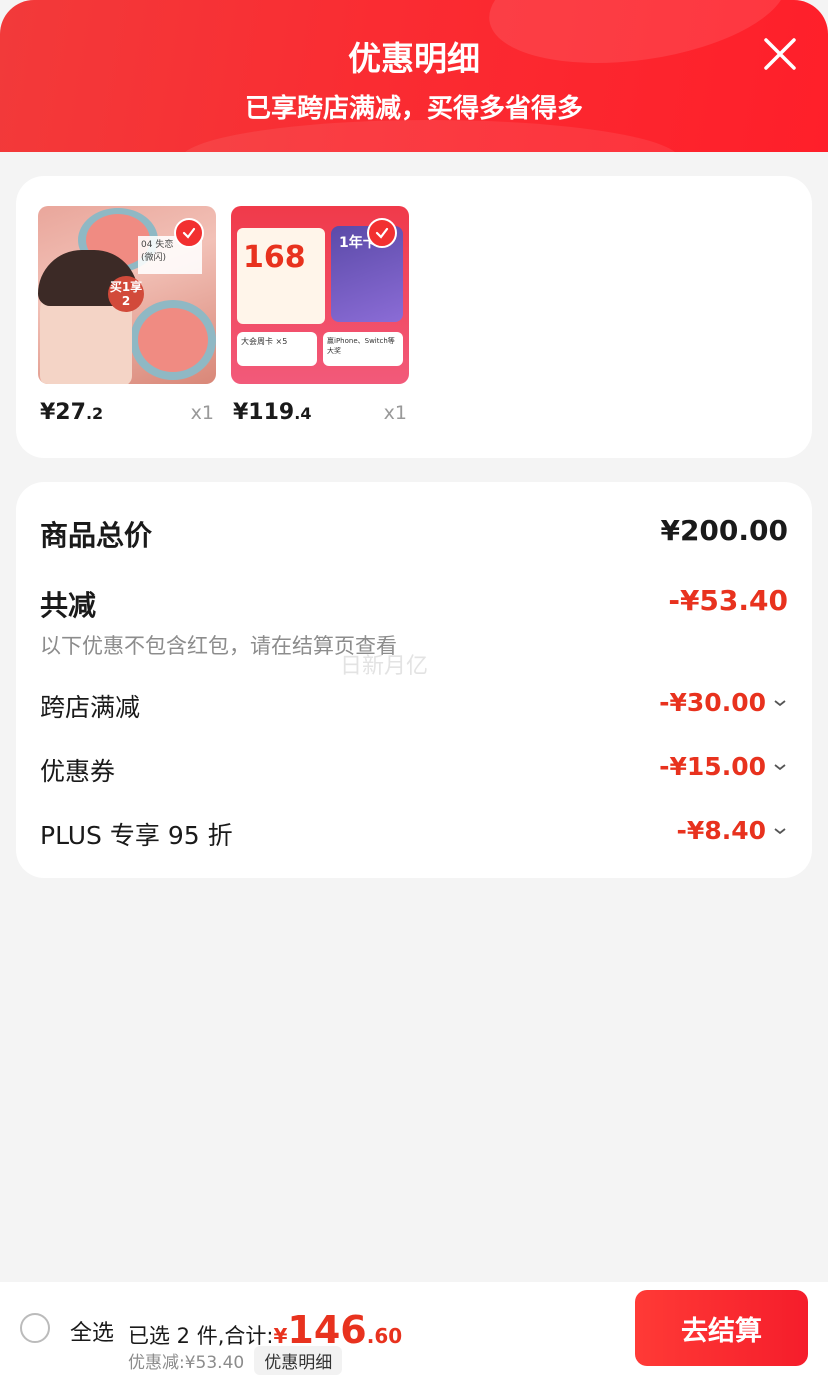 The height and width of the screenshot is (1388, 828). What do you see at coordinates (68, 605) in the screenshot?
I see `total-discount-label: 共减` at bounding box center [68, 605].